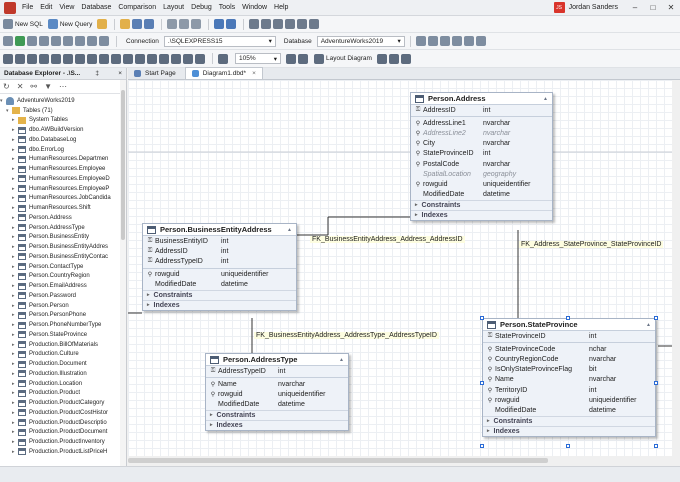 This screenshot has width=680, height=482. Describe the element at coordinates (60, 364) in the screenshot. I see `tree-item: ▸ Production.Document` at that location.